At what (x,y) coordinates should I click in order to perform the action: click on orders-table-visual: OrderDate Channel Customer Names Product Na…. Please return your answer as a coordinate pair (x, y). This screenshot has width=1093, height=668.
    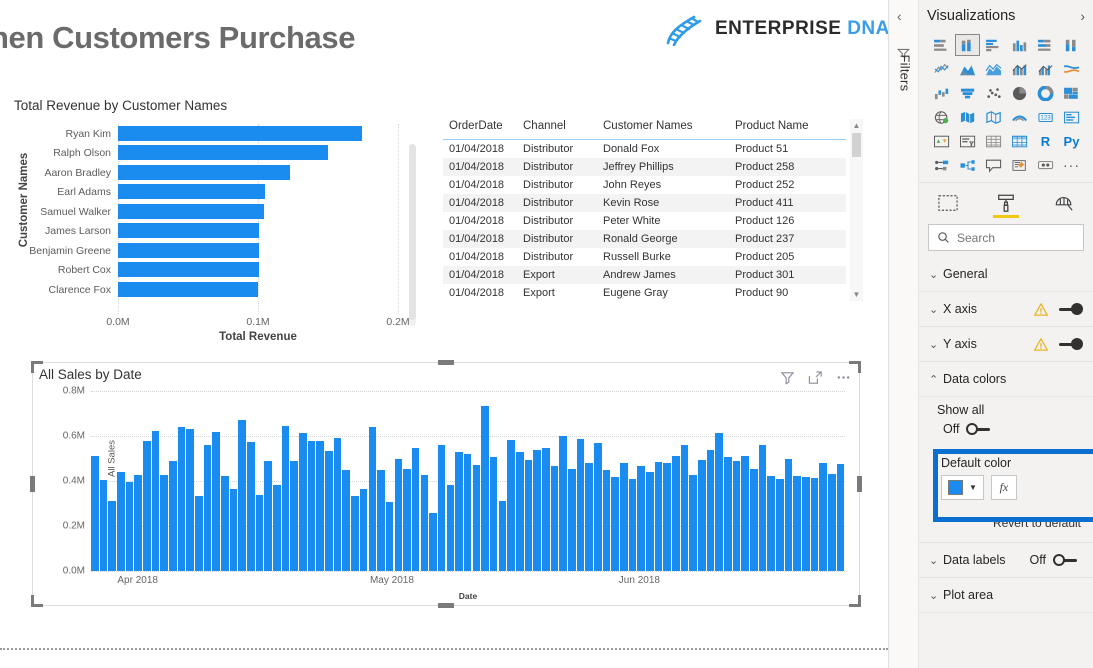
    Looking at the image, I should click on (653, 210).